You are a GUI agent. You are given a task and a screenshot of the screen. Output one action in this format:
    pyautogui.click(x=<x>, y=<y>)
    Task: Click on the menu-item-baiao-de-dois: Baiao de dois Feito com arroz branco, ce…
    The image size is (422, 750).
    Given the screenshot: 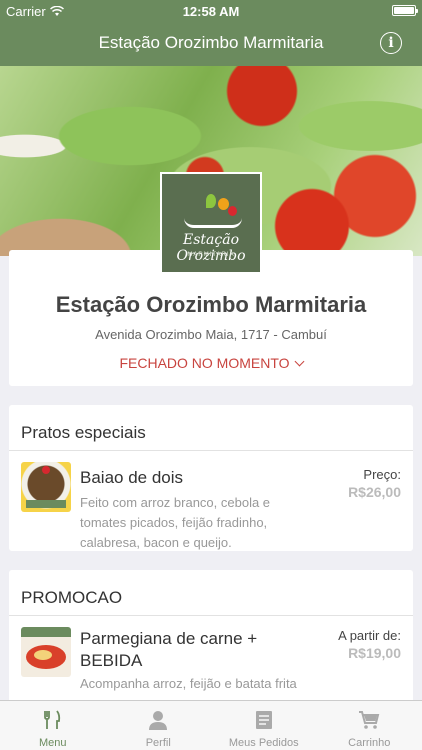 What is the action you would take?
    pyautogui.click(x=211, y=501)
    